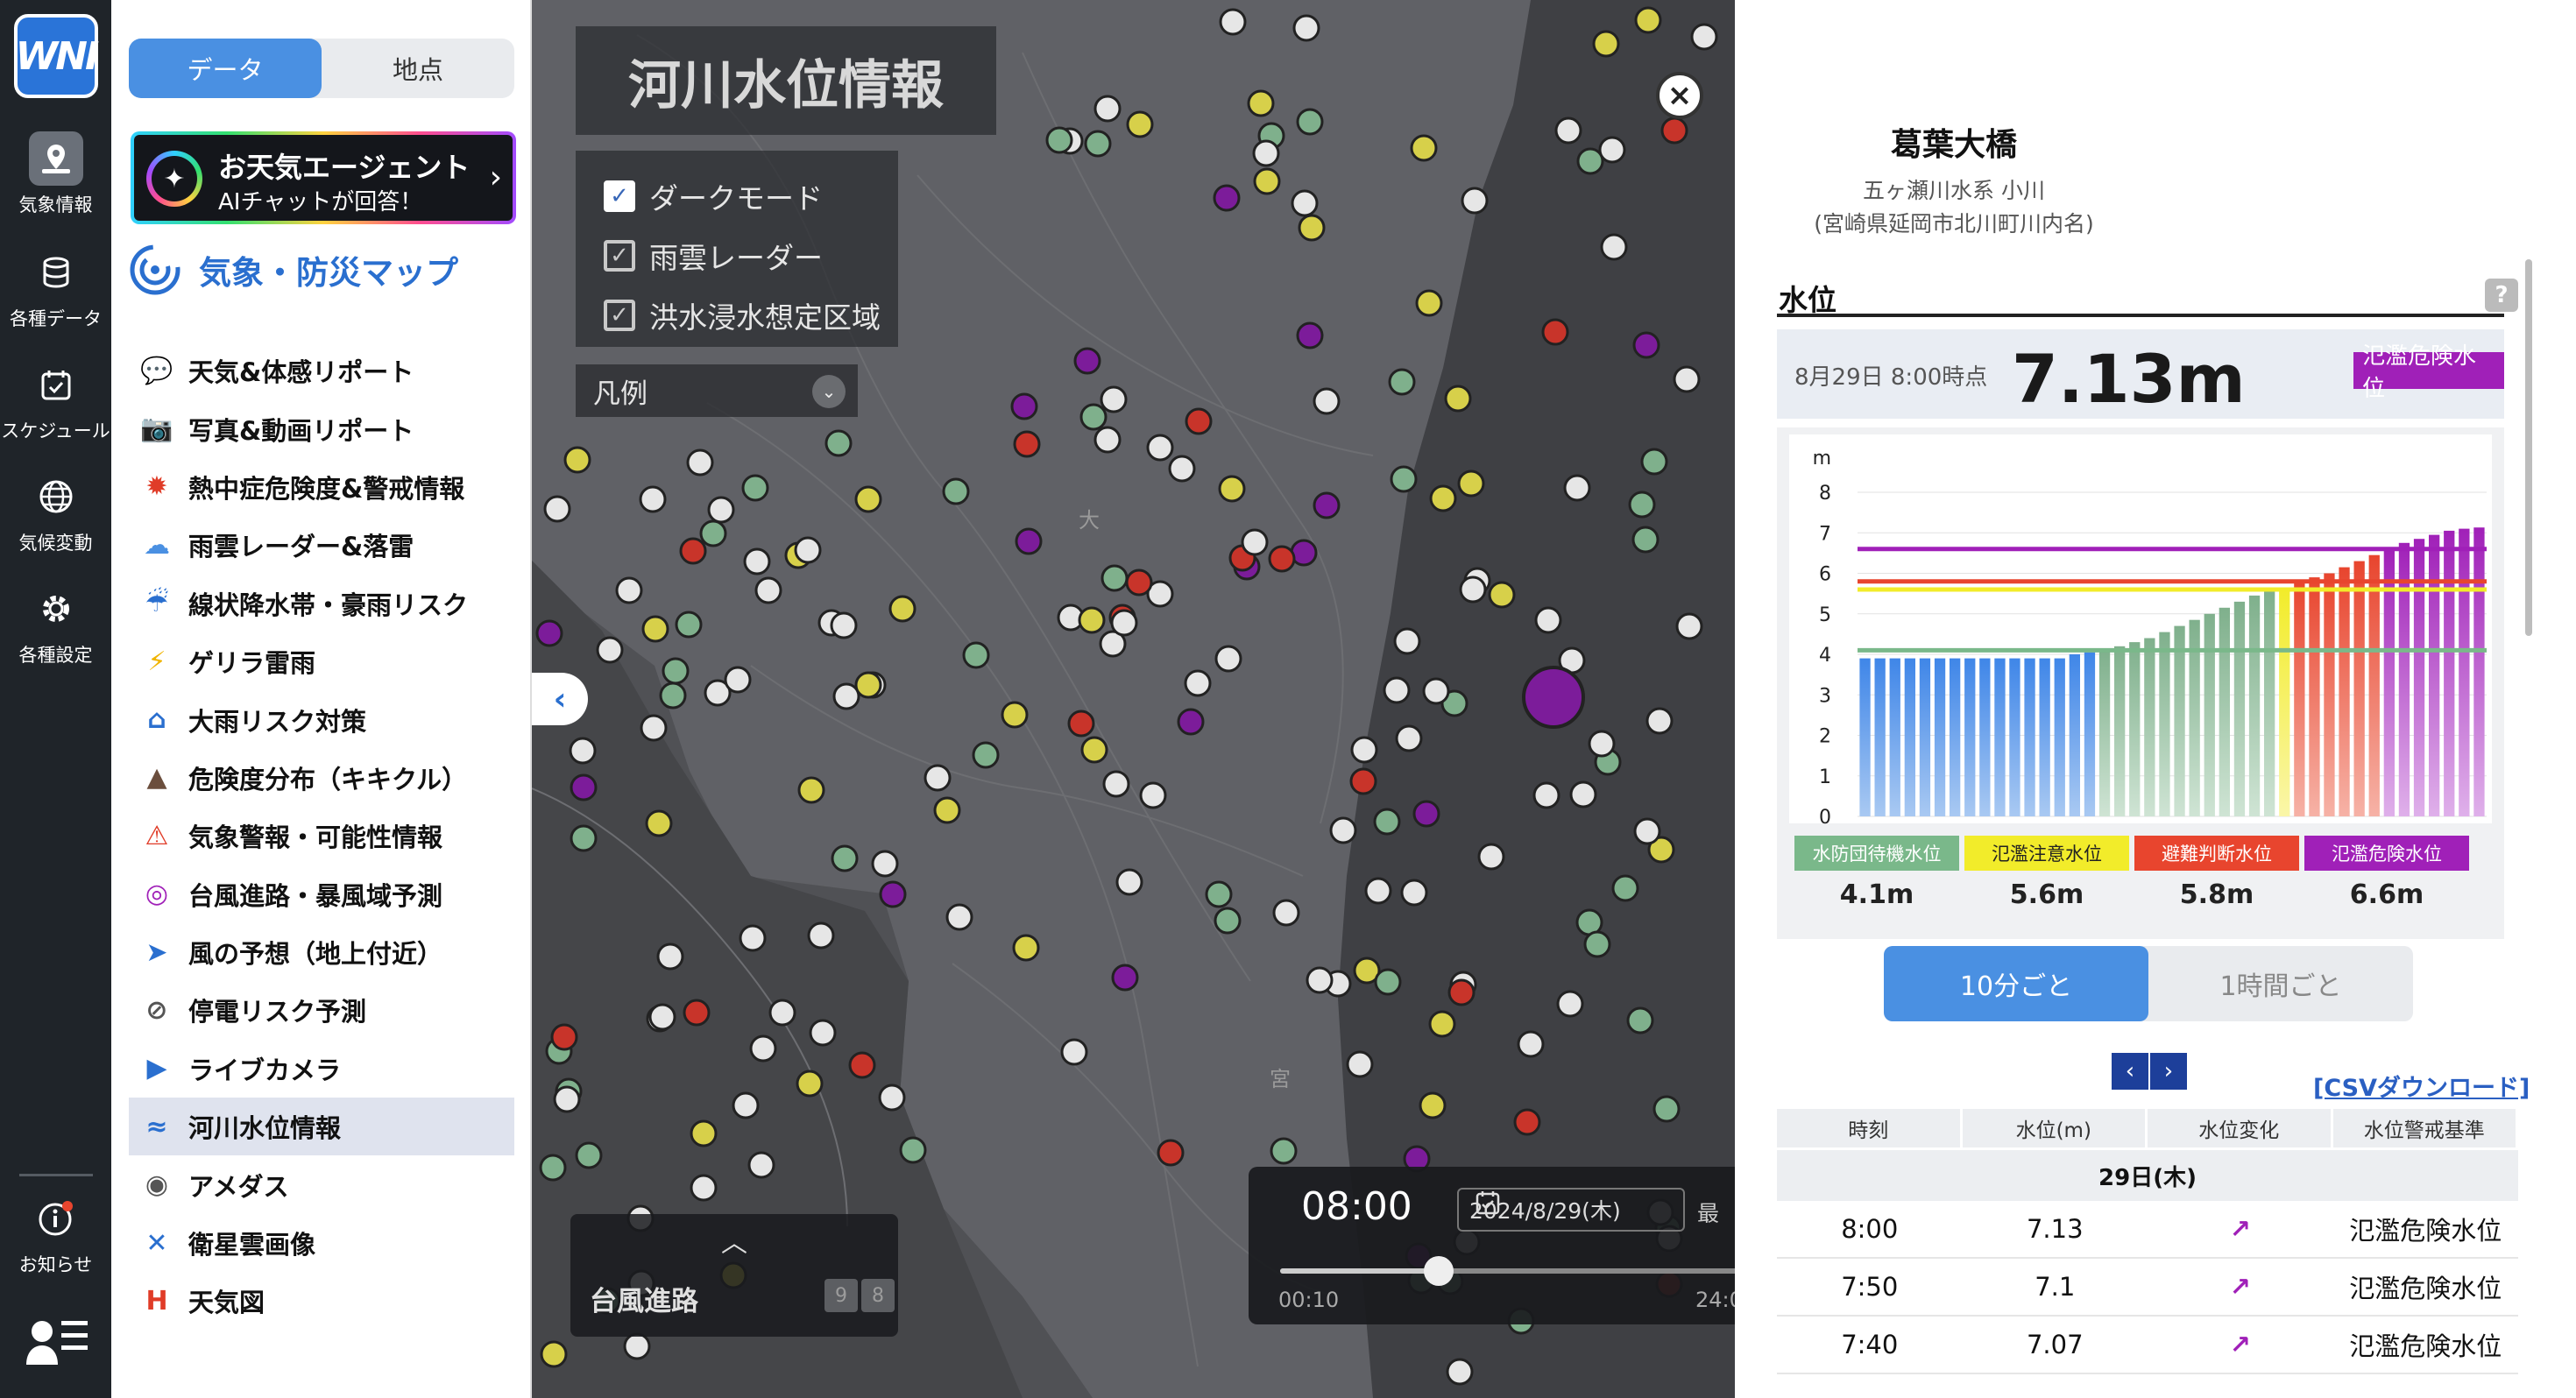 The image size is (2576, 1398). What do you see at coordinates (878, 1295) in the screenshot?
I see `typhoon-badge: 8` at bounding box center [878, 1295].